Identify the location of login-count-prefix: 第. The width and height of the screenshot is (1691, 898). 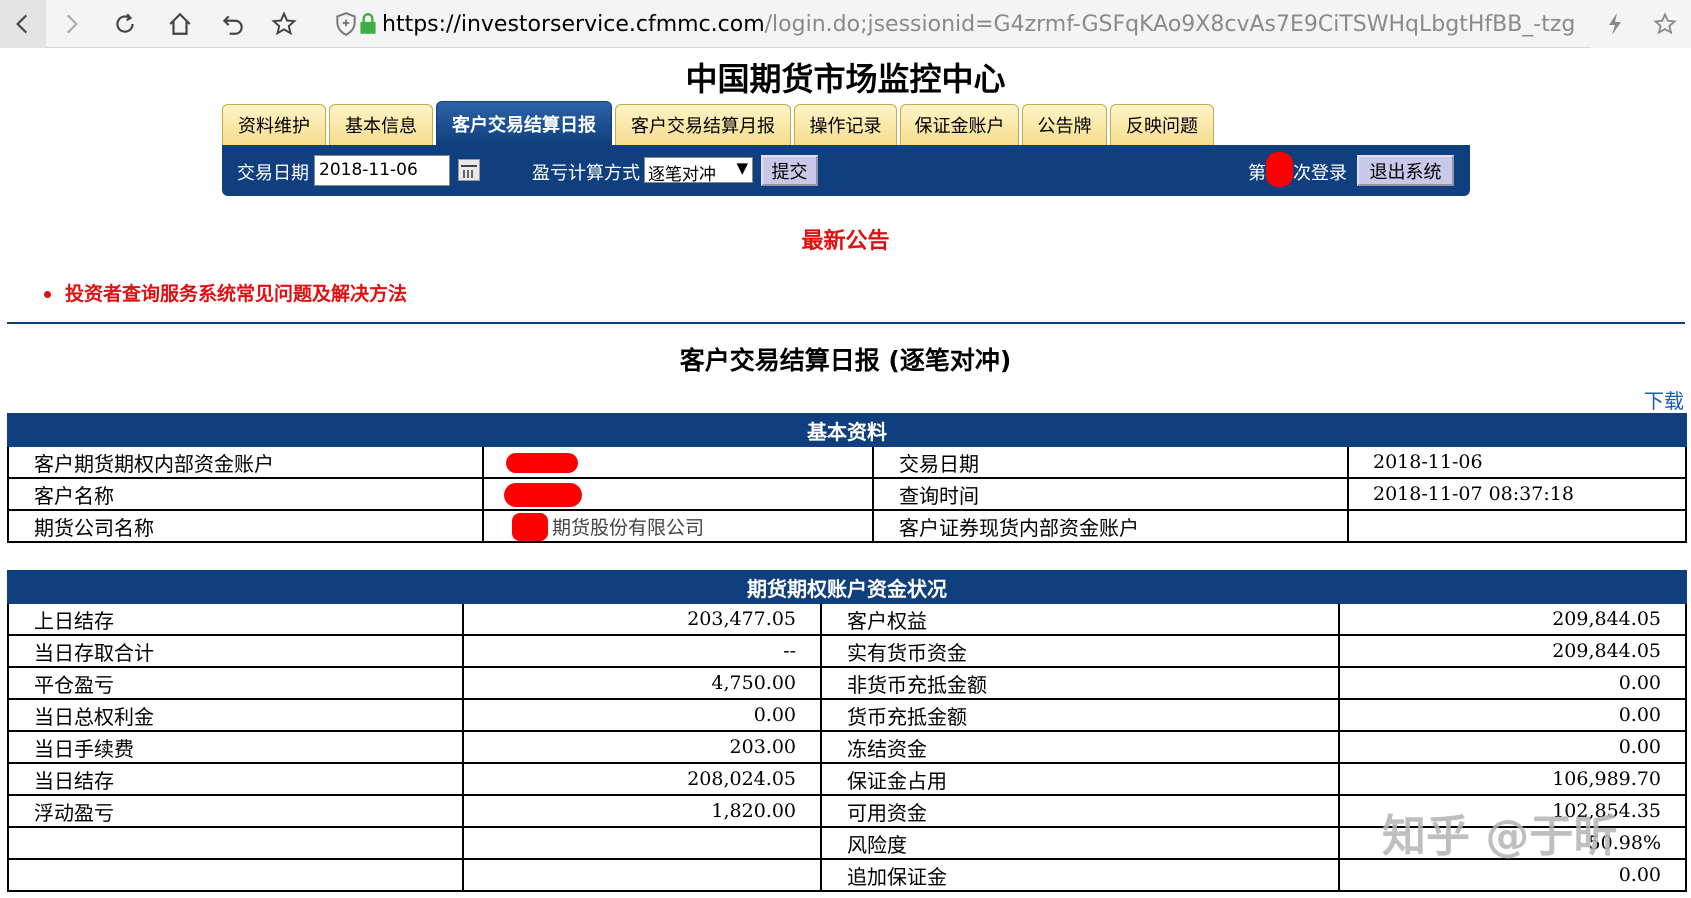
(1257, 173).